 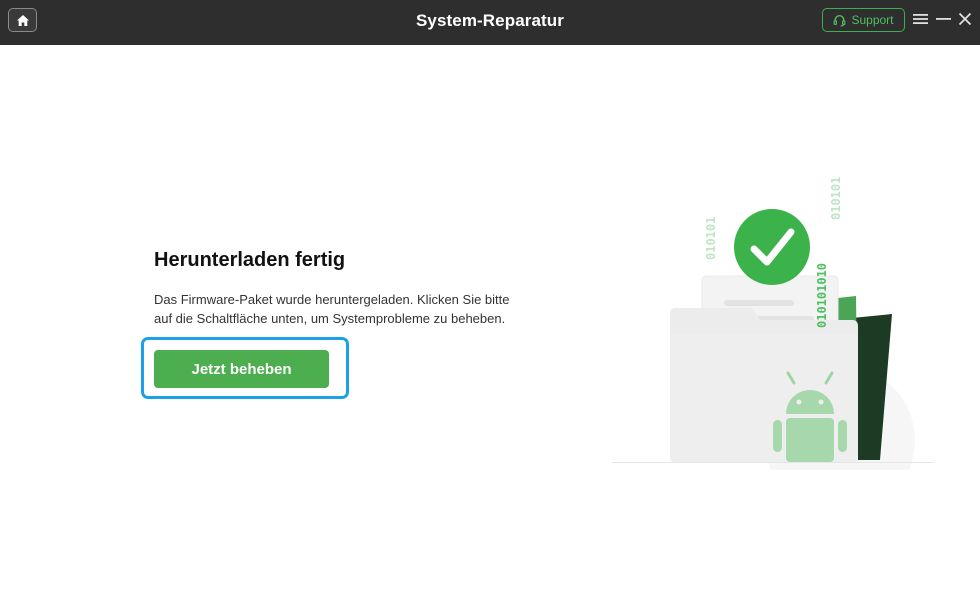 I want to click on binary-right-text: 010101, so click(x=836, y=198).